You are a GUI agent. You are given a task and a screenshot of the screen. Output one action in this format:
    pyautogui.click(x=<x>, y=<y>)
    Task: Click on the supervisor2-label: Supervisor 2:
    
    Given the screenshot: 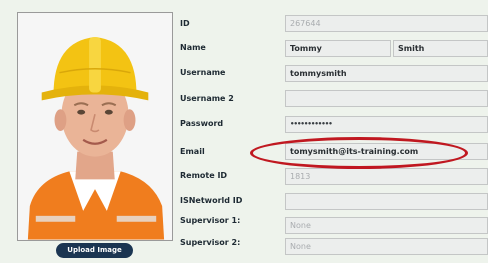 What is the action you would take?
    pyautogui.click(x=210, y=242)
    